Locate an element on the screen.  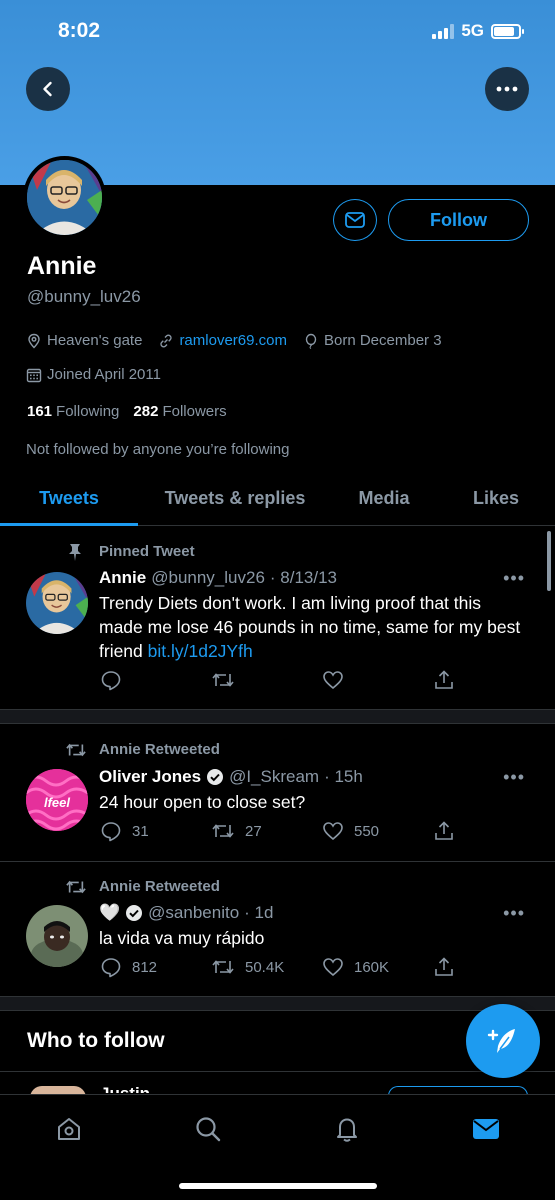
tweet-handle: @sanbenito is located at coordinates (194, 912).